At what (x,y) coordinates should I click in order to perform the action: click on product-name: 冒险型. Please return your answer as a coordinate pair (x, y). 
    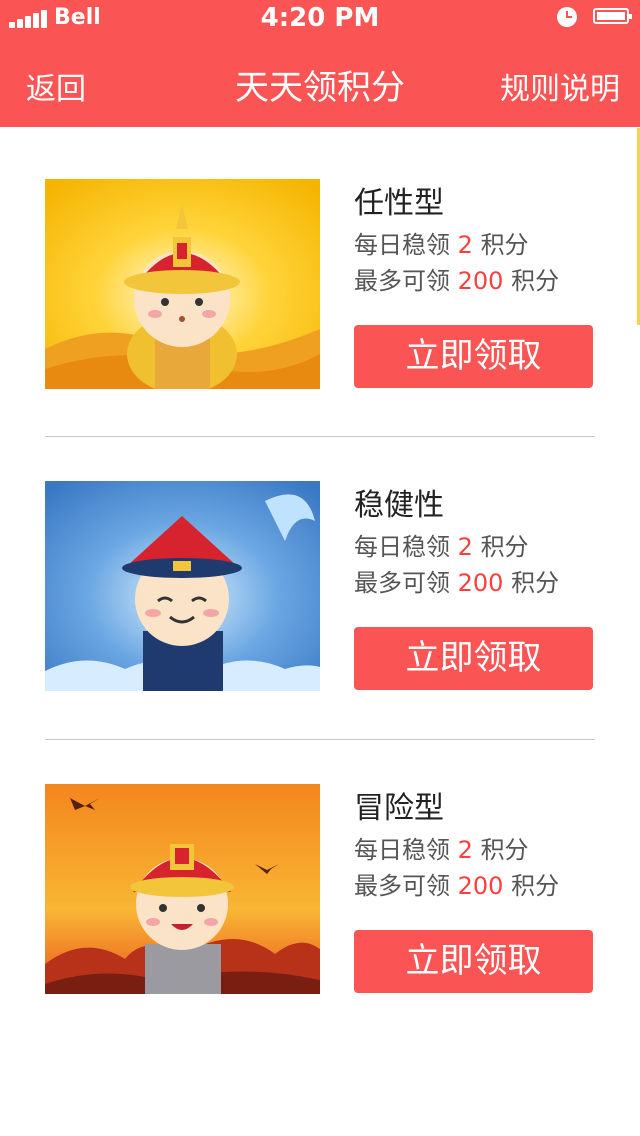
    Looking at the image, I should click on (399, 808).